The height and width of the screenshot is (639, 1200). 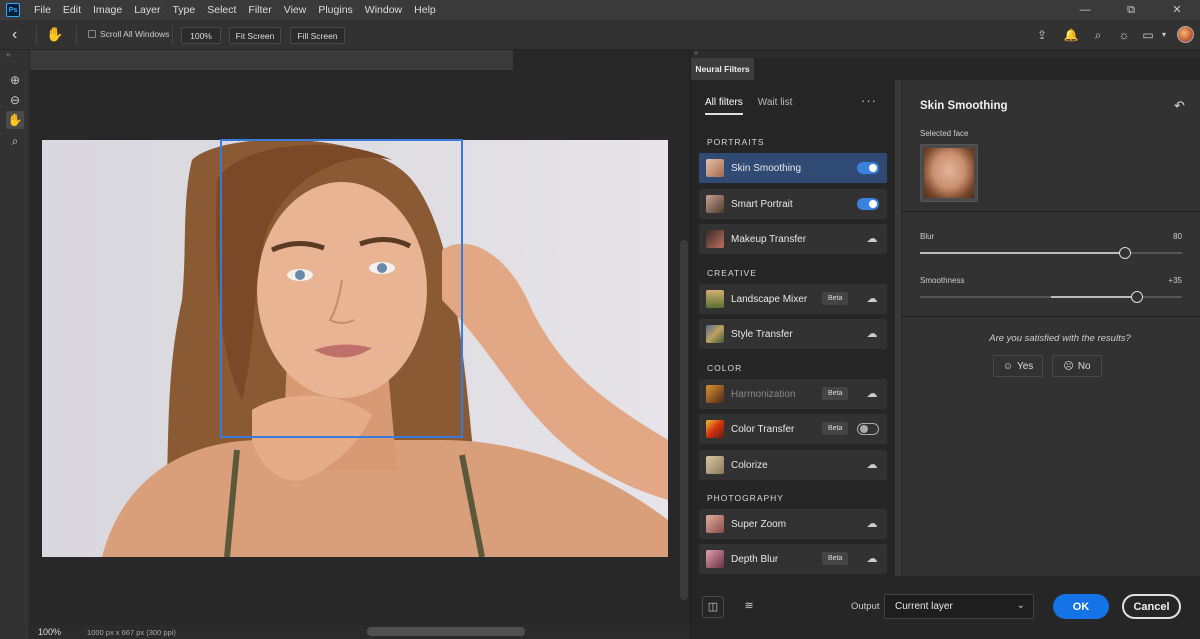 What do you see at coordinates (793, 524) in the screenshot?
I see `filter-super-zoom: Super Zoom ☁` at bounding box center [793, 524].